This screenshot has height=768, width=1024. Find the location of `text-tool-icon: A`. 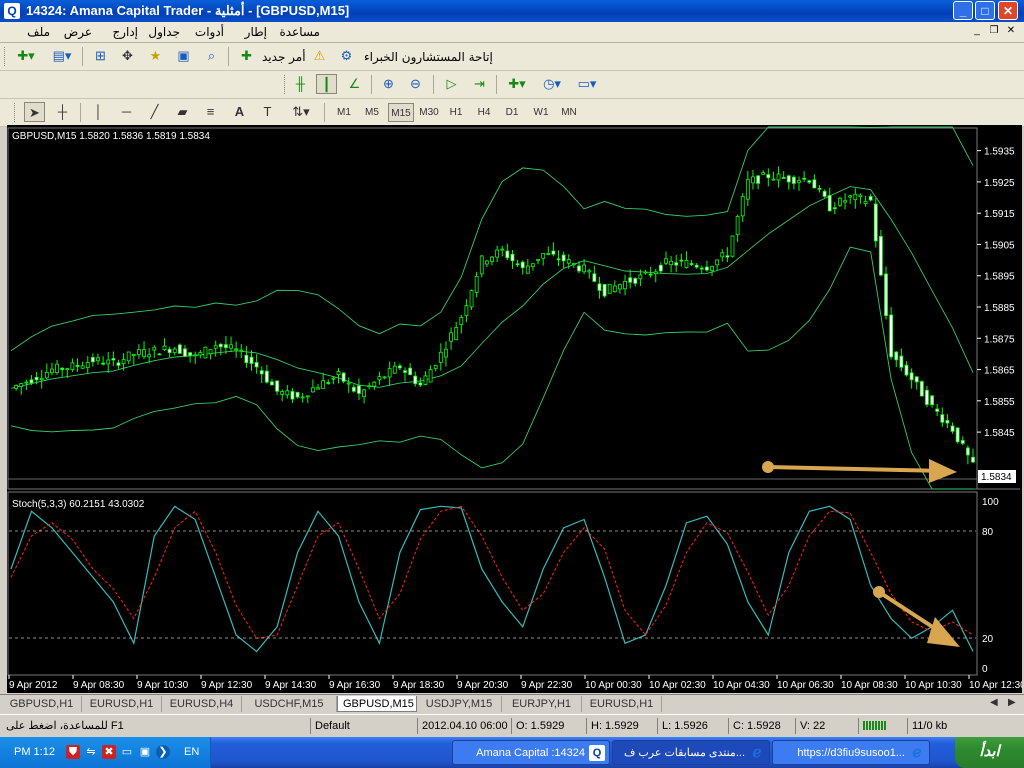

text-tool-icon: A is located at coordinates (239, 112).